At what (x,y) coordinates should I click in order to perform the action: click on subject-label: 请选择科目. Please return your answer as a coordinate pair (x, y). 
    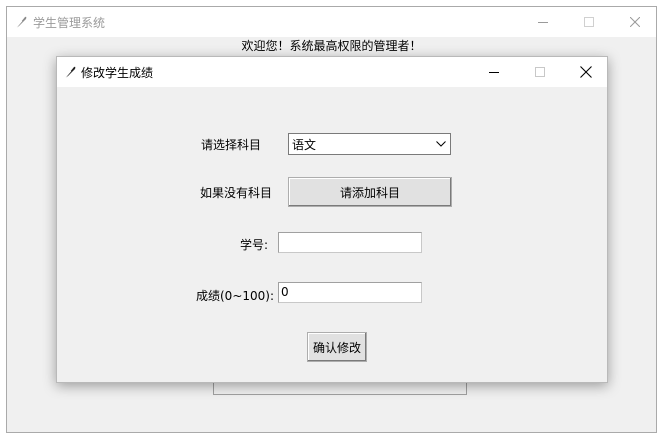
    Looking at the image, I should click on (231, 145).